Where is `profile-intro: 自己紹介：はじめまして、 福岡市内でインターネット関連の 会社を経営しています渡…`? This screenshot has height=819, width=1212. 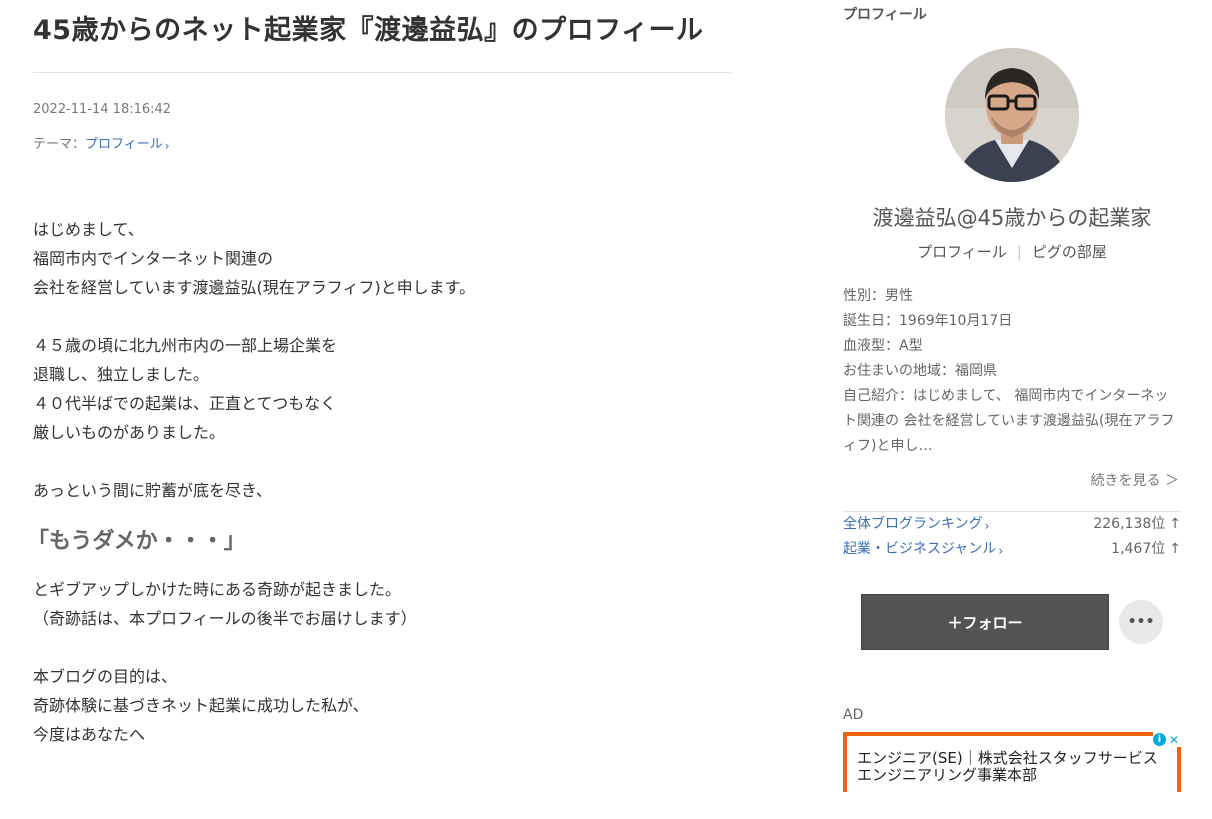
profile-intro: 自己紹介：はじめまして、 福岡市内でインターネット関連の 会社を経営しています渡… is located at coordinates (1009, 421).